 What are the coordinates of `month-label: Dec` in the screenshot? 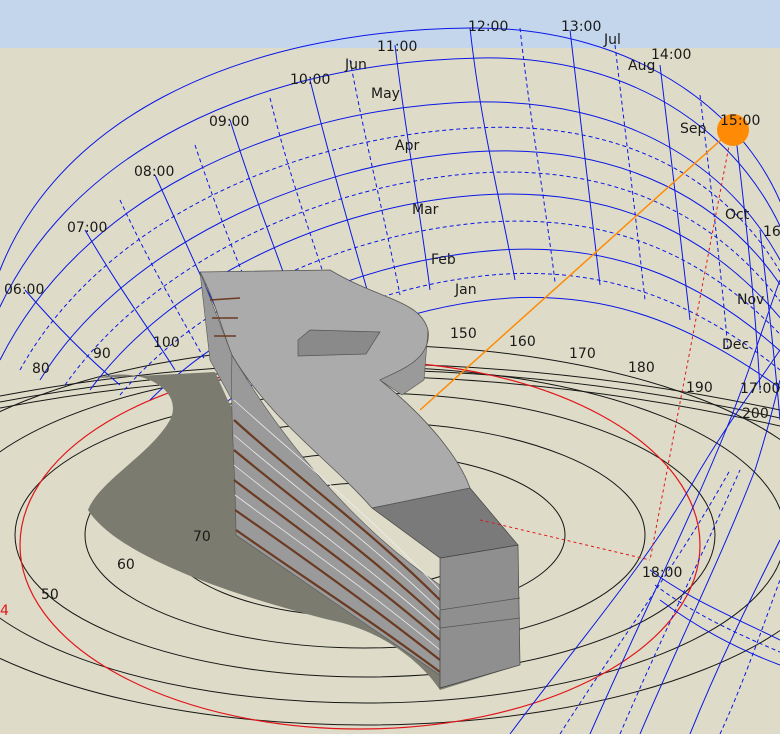 It's located at (735, 345).